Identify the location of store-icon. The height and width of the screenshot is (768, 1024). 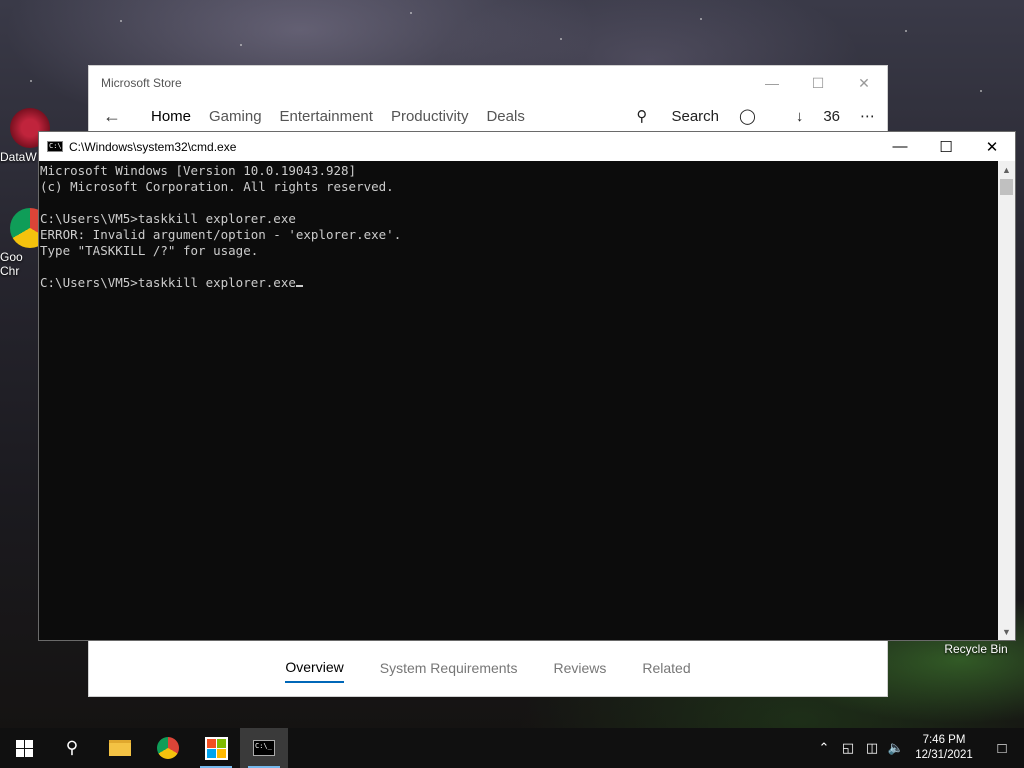
(216, 748).